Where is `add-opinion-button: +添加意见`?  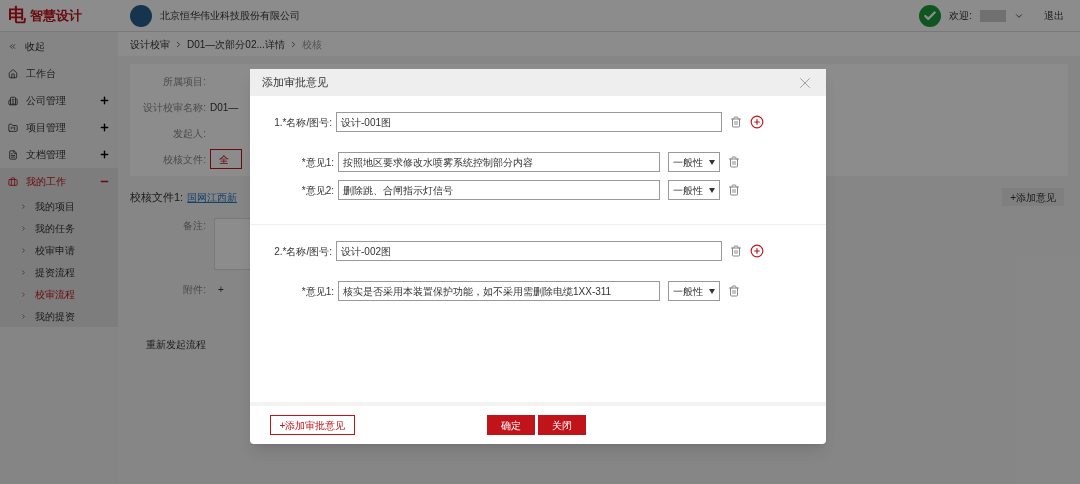 add-opinion-button: +添加意见 is located at coordinates (1033, 197).